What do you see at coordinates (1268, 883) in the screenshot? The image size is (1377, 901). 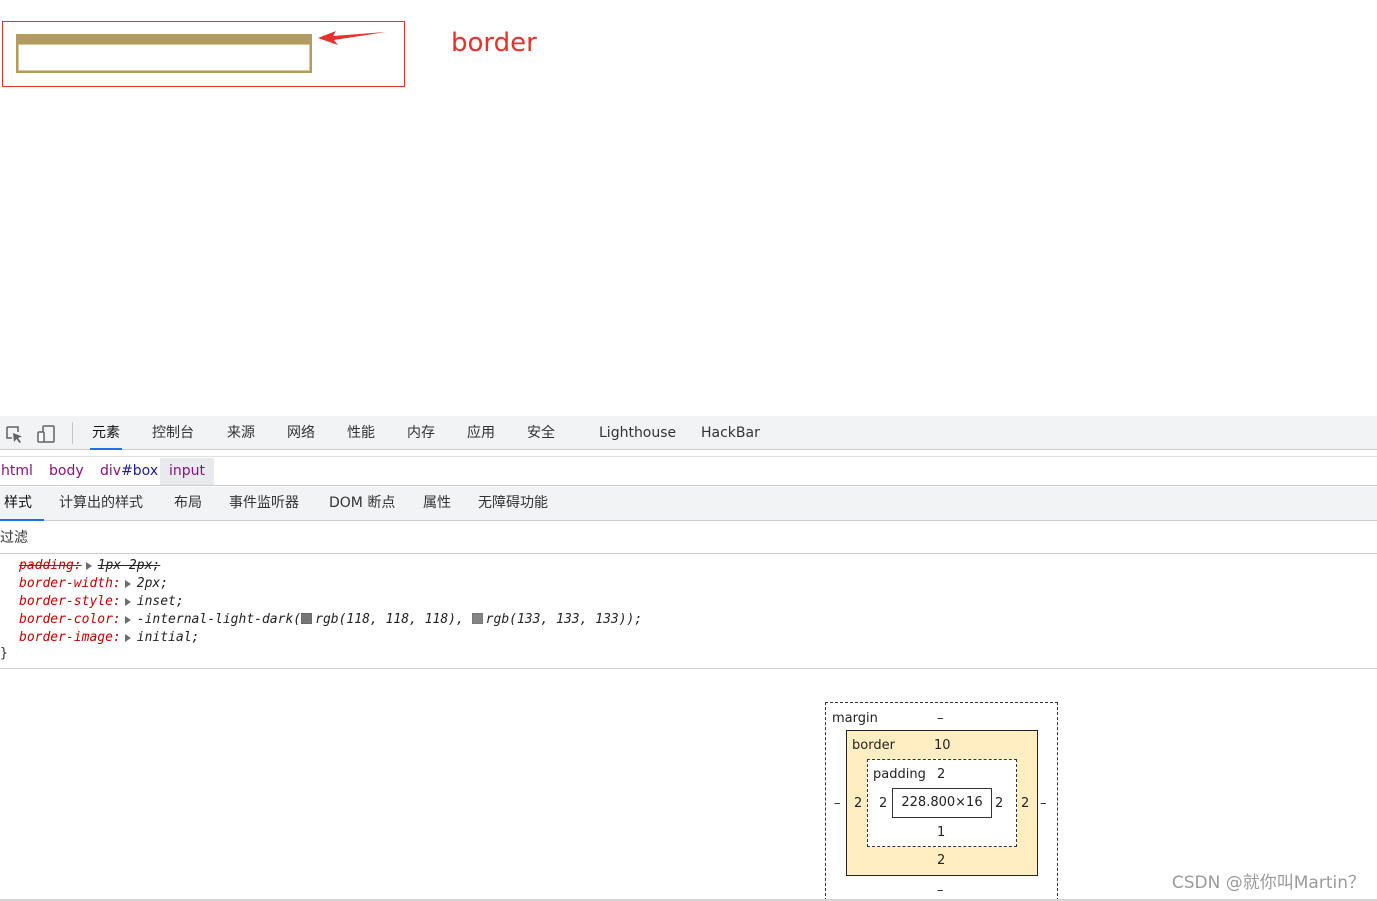 I see `csdn-watermark: CSDN @就你叫Martin？` at bounding box center [1268, 883].